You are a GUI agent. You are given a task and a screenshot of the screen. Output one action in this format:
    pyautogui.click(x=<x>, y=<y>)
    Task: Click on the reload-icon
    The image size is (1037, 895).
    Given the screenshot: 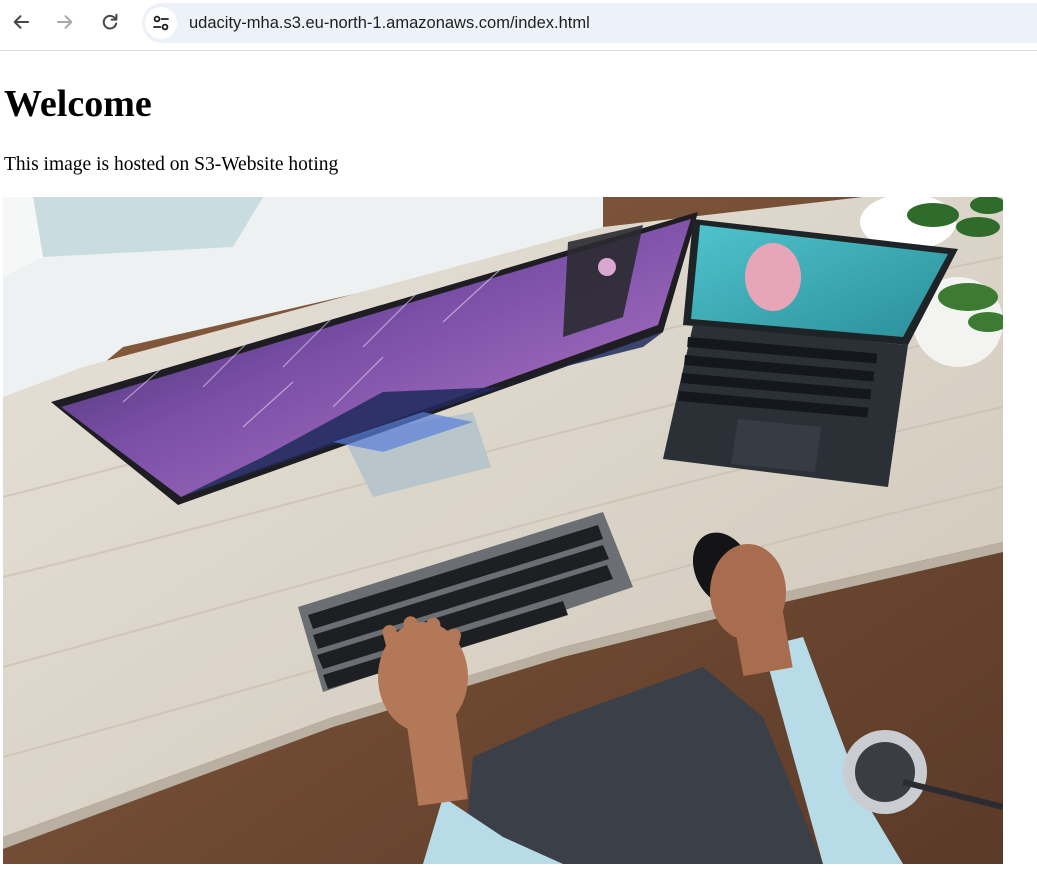 What is the action you would take?
    pyautogui.click(x=110, y=21)
    